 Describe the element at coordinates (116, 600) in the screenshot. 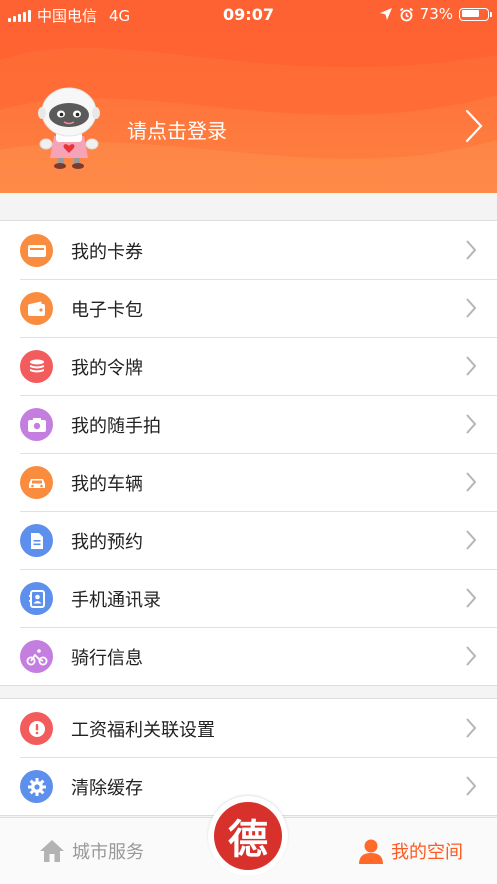

I see `menu-label: 手机通讯录` at that location.